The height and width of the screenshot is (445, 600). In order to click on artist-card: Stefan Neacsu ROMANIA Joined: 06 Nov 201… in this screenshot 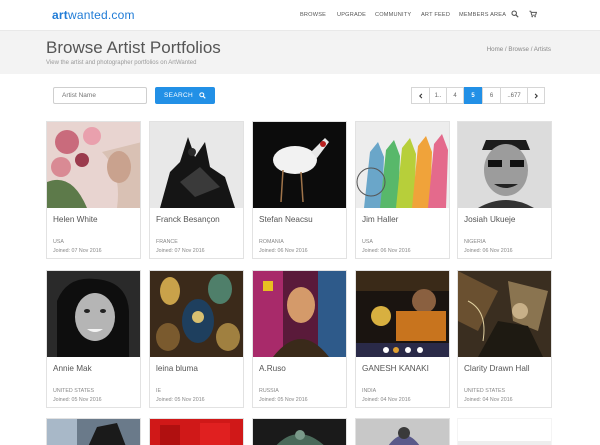, I will do `click(299, 190)`.